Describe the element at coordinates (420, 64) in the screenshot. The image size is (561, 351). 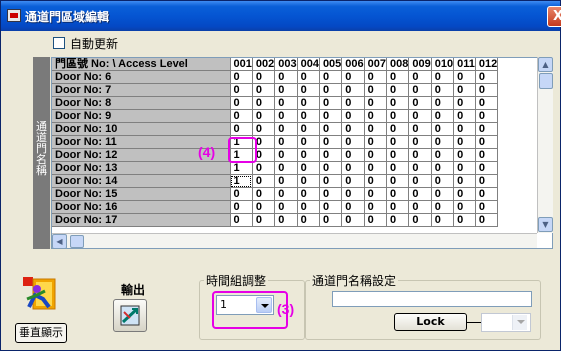
I see `grid-column-header: 009` at that location.